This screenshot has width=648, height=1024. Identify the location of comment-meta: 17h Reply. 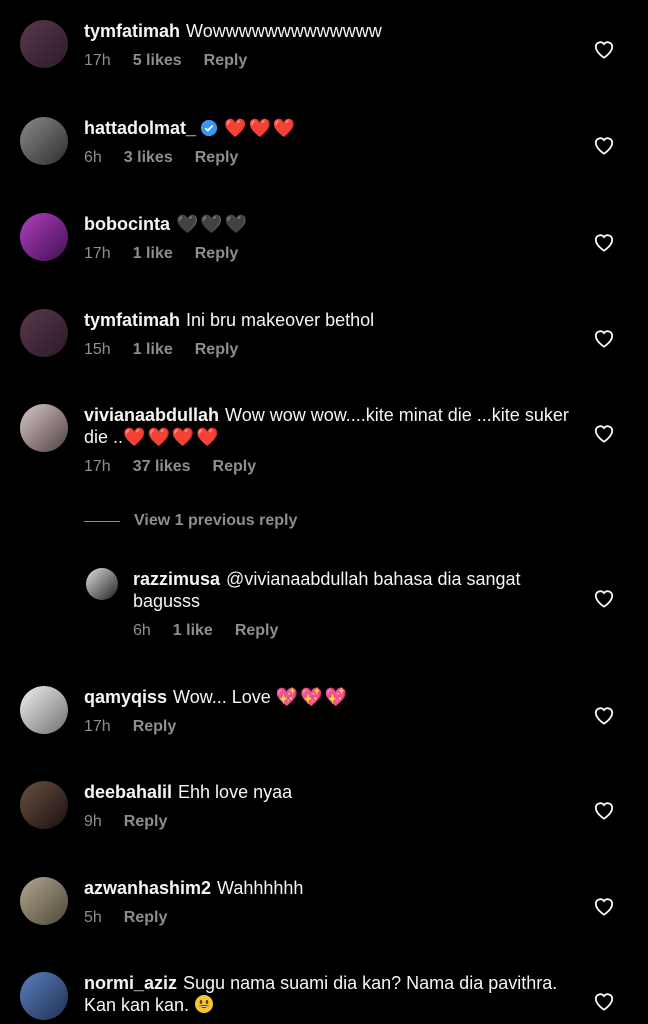
(331, 727).